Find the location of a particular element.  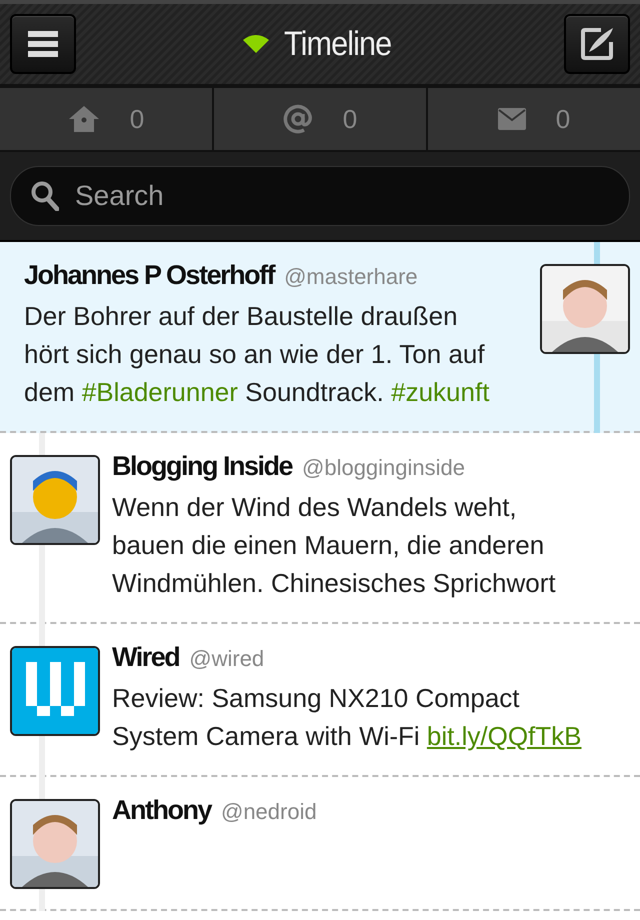

compose-button is located at coordinates (597, 44).